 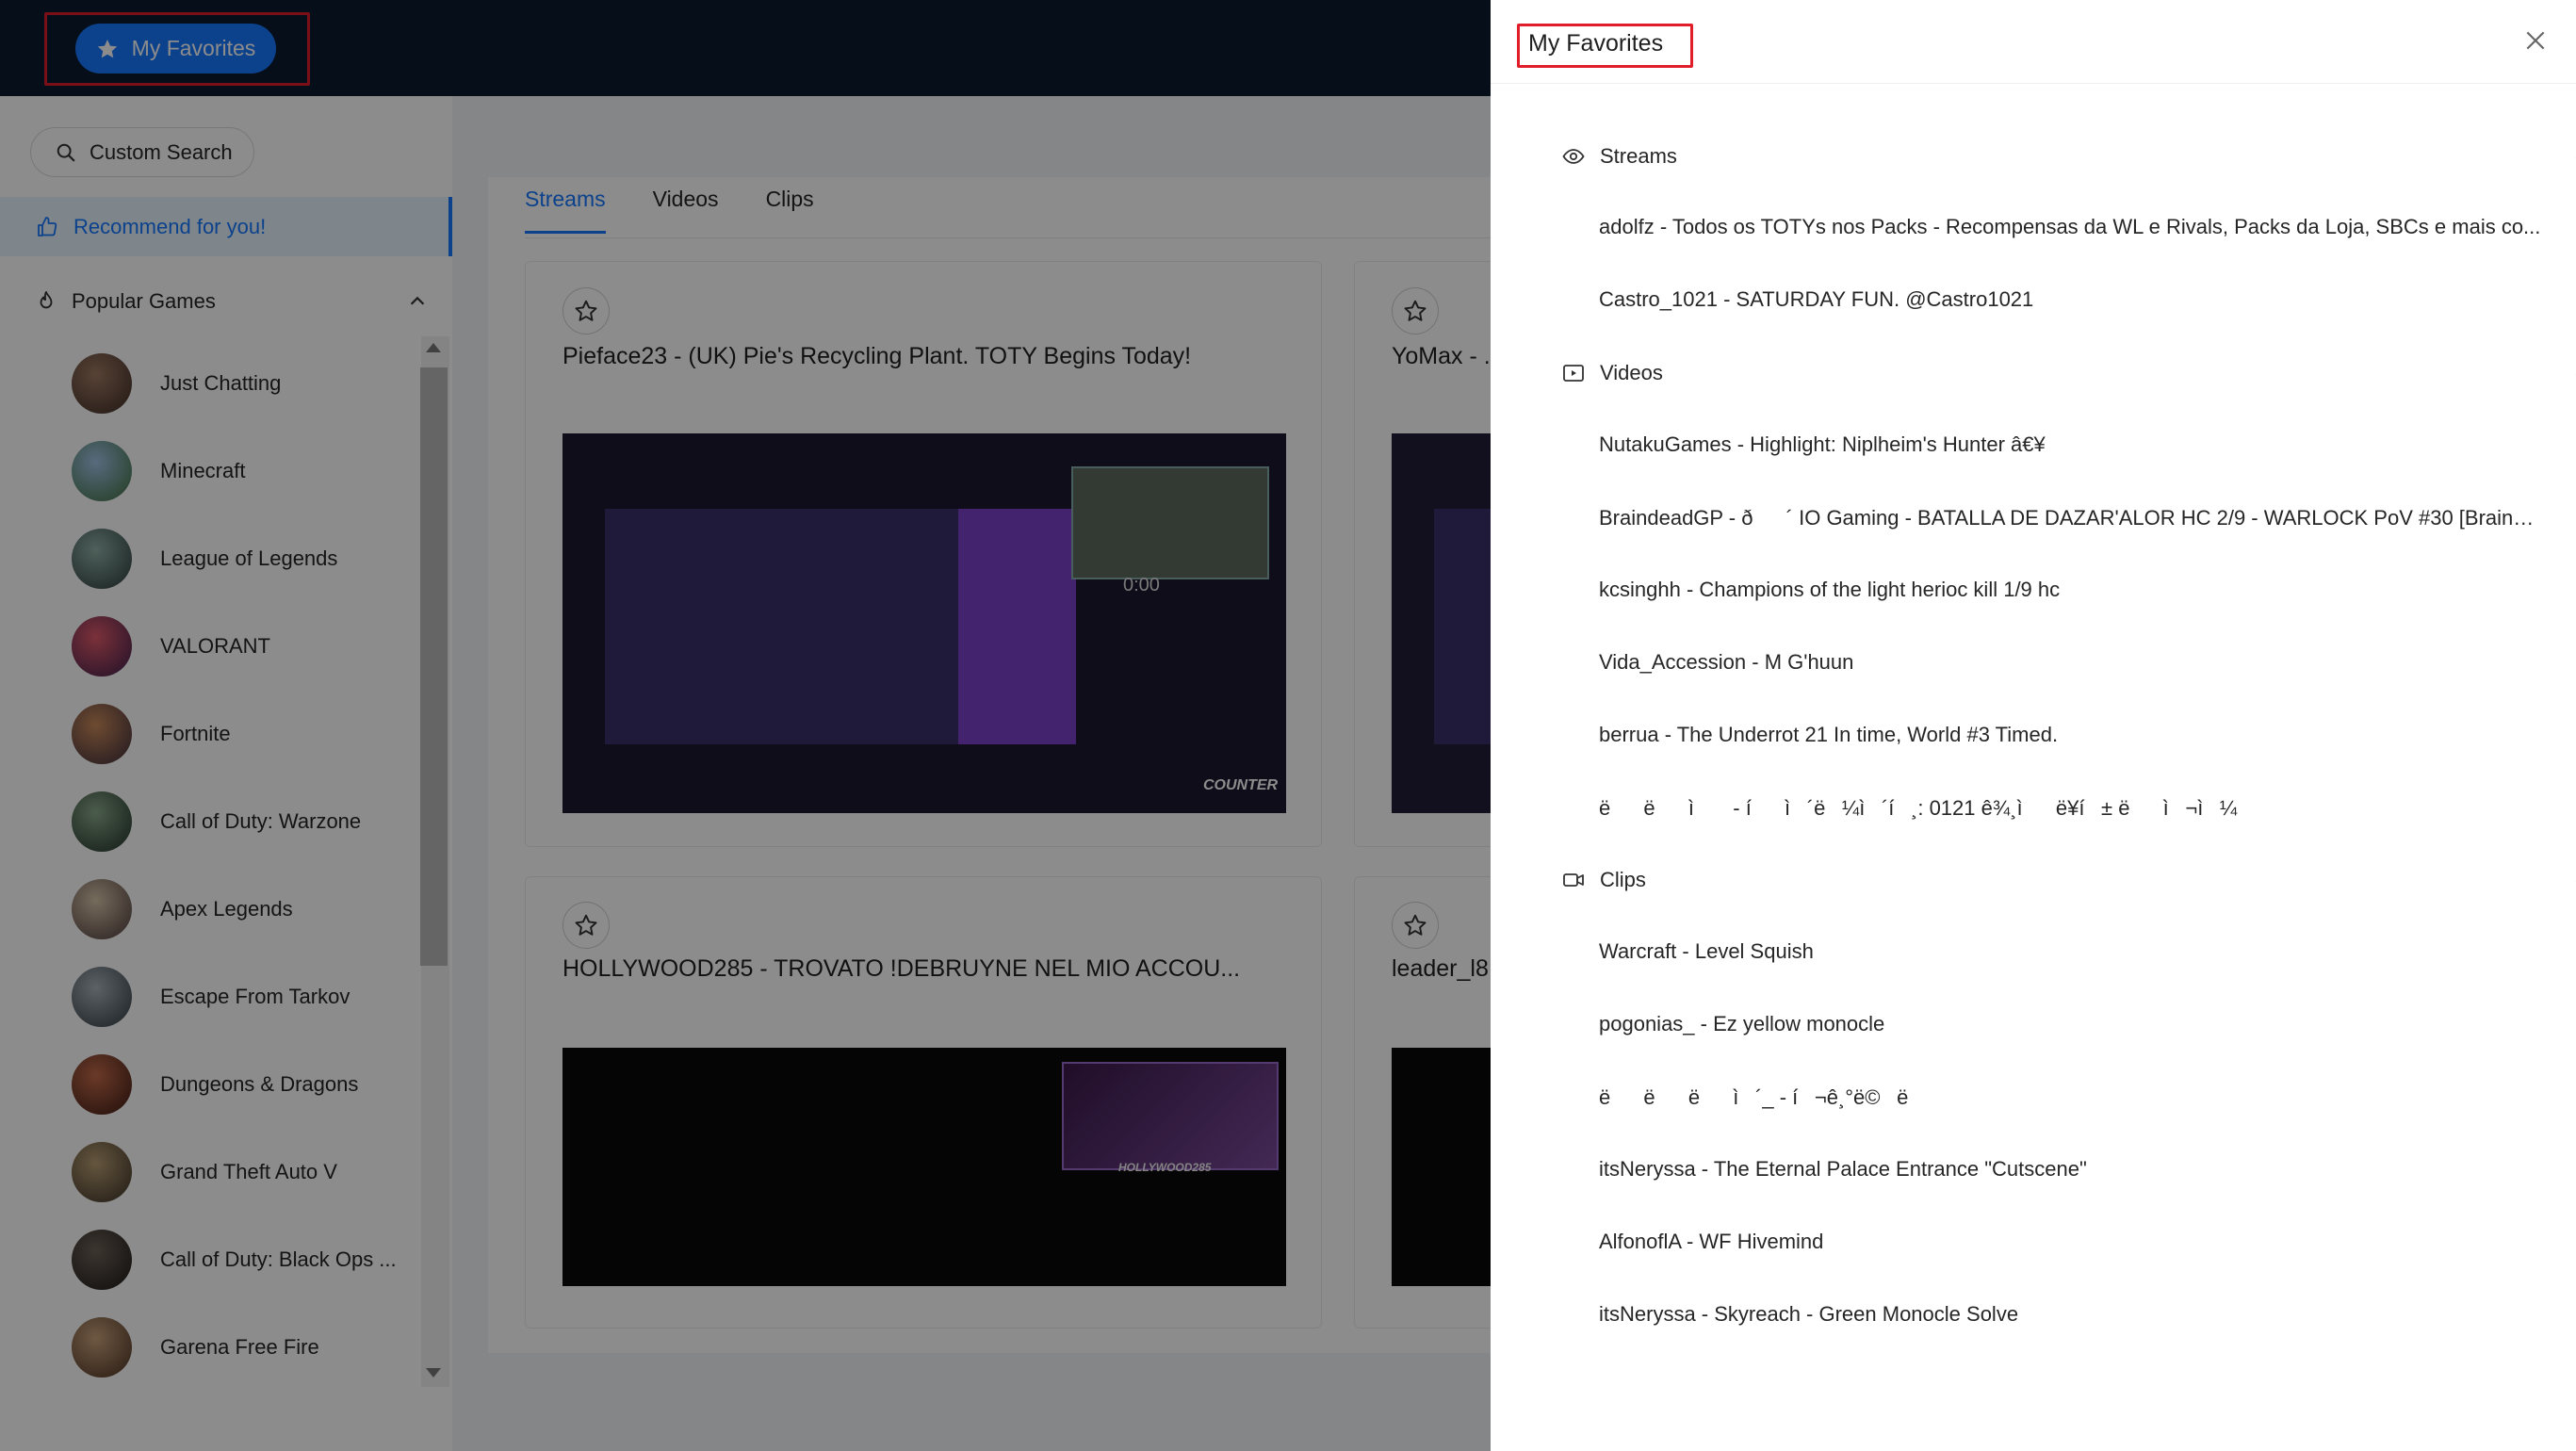 What do you see at coordinates (1573, 373) in the screenshot?
I see `video-icon` at bounding box center [1573, 373].